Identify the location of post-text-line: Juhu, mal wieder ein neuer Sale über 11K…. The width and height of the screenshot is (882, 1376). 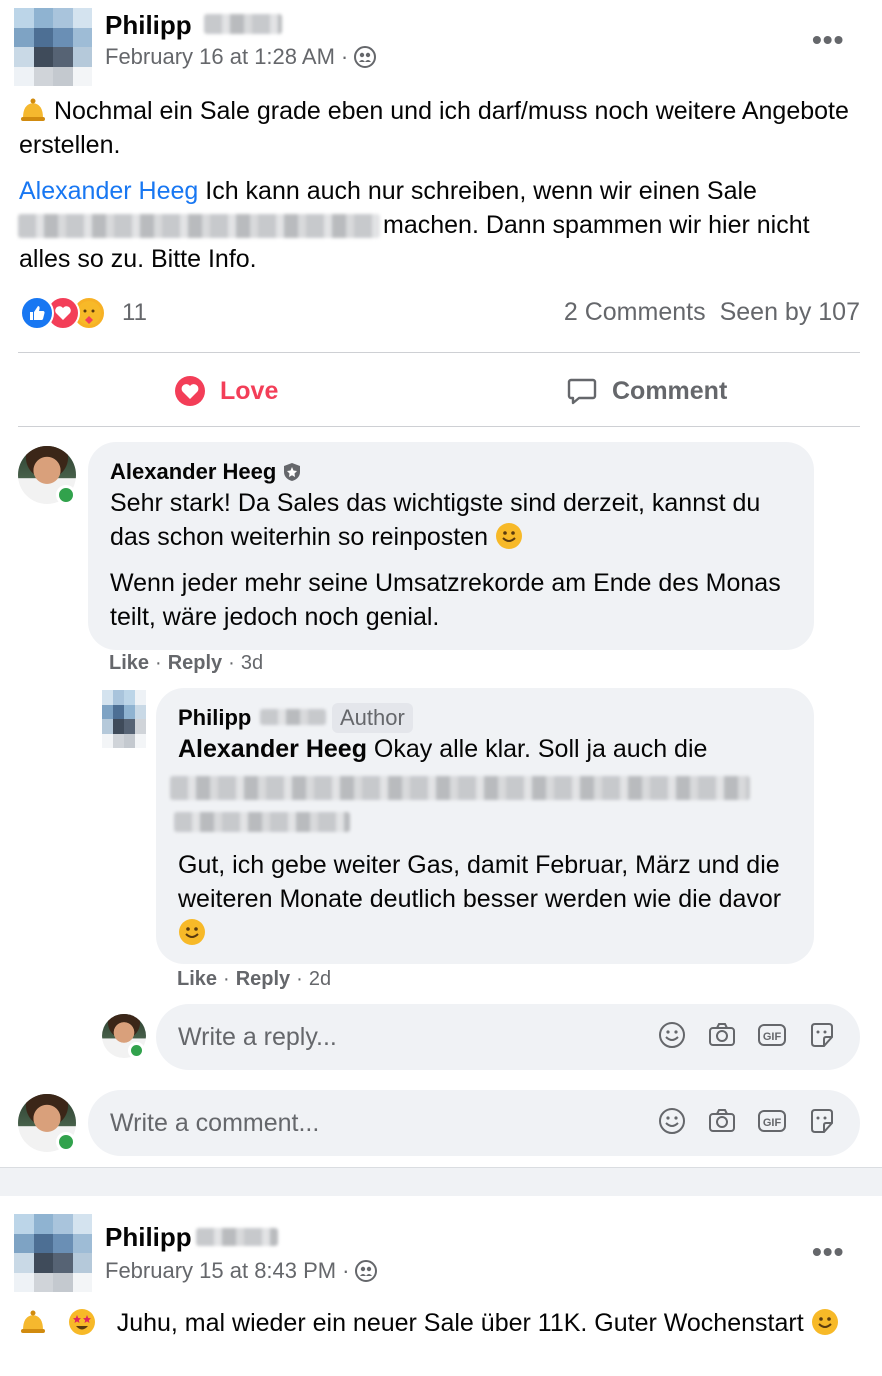
(460, 1323).